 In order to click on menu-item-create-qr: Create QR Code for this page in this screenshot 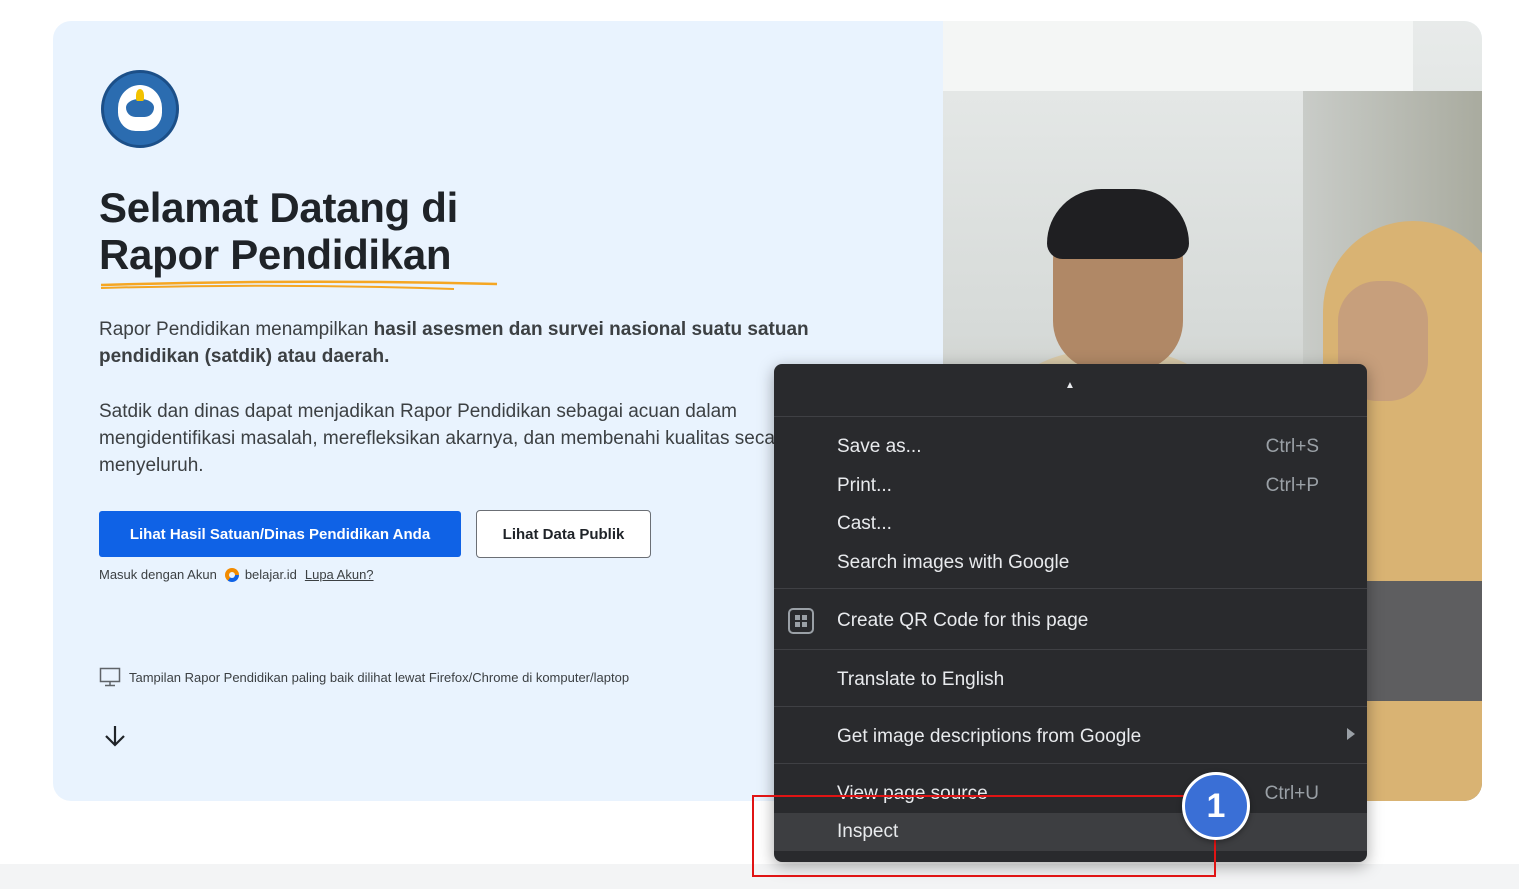, I will do `click(1070, 621)`.